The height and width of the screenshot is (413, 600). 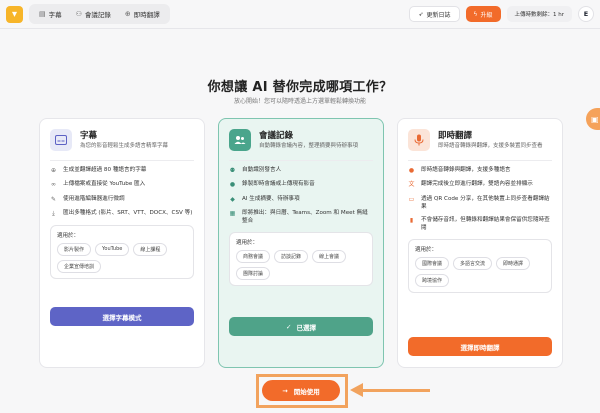 What do you see at coordinates (128, 213) in the screenshot?
I see `feature-text: 匯出多種格式 (影片、SRT、VTT、DOCX、CSV 等)` at bounding box center [128, 213].